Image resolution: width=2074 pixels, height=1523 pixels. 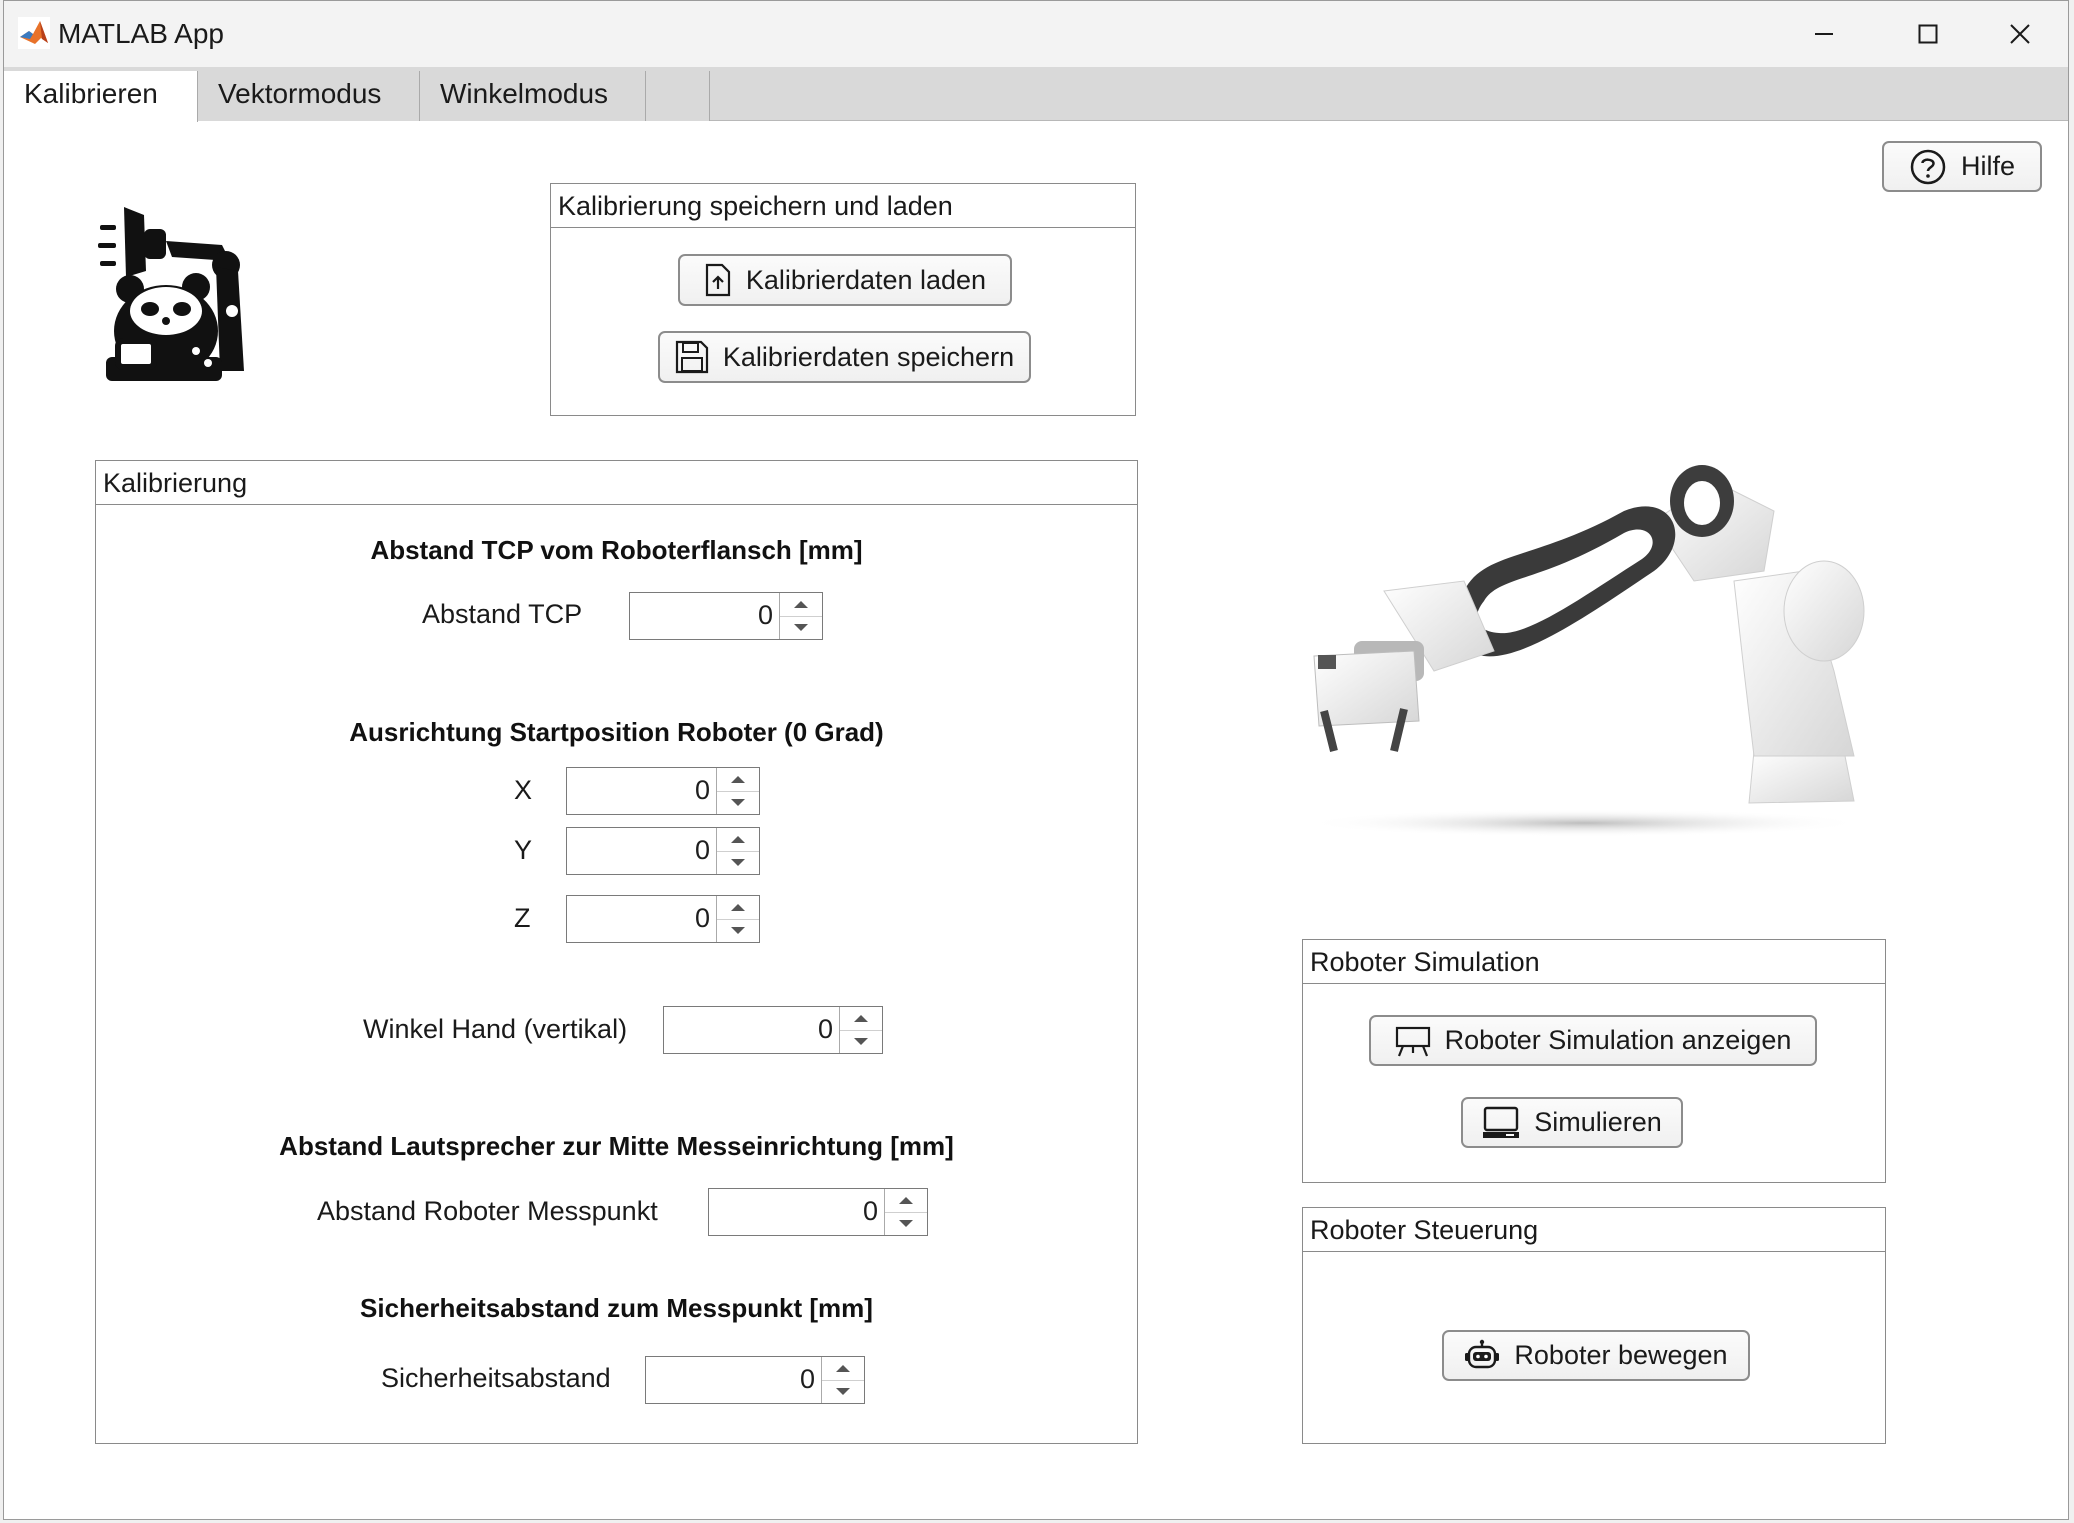 I want to click on safety-distance-label: Sicherheitsabstand, so click(x=496, y=1378).